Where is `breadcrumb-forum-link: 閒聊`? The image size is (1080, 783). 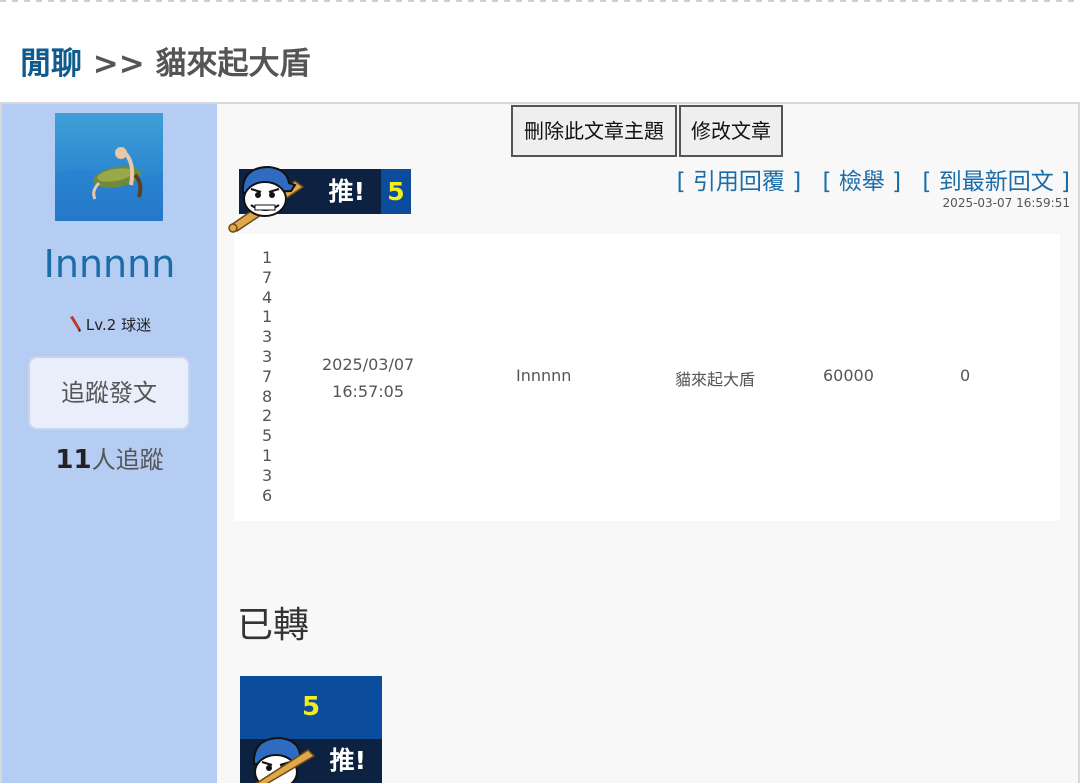 breadcrumb-forum-link: 閒聊 is located at coordinates (51, 64).